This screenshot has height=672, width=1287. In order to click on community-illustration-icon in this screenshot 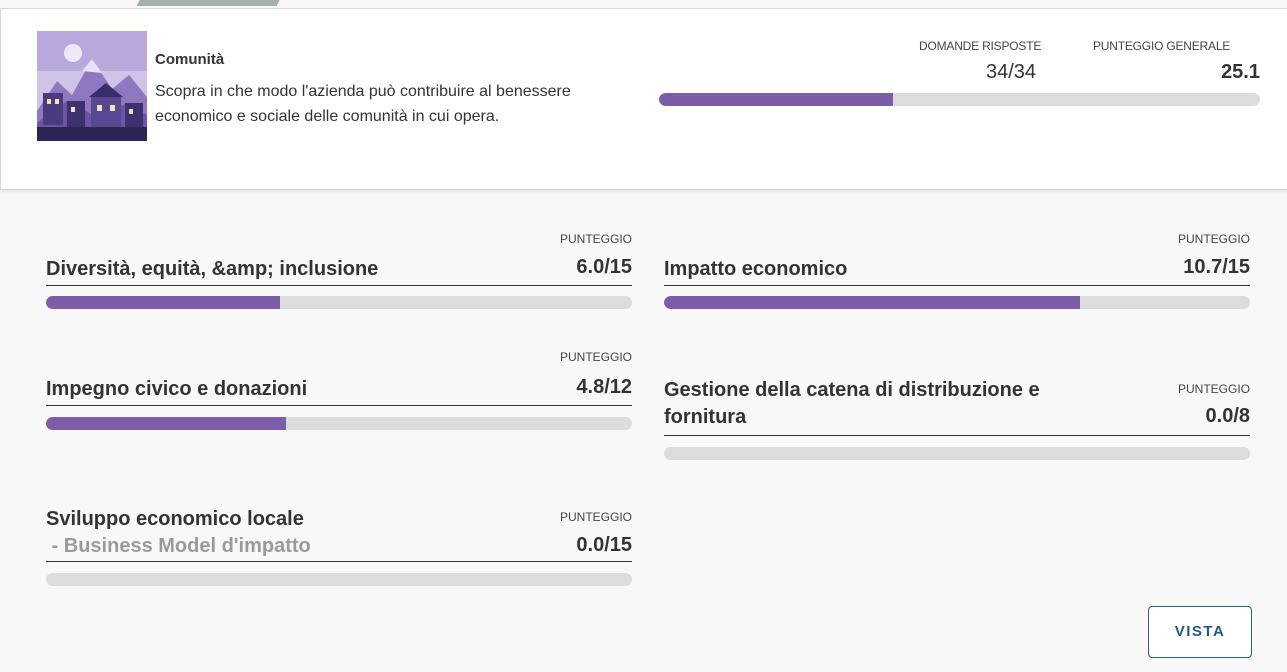, I will do `click(92, 86)`.